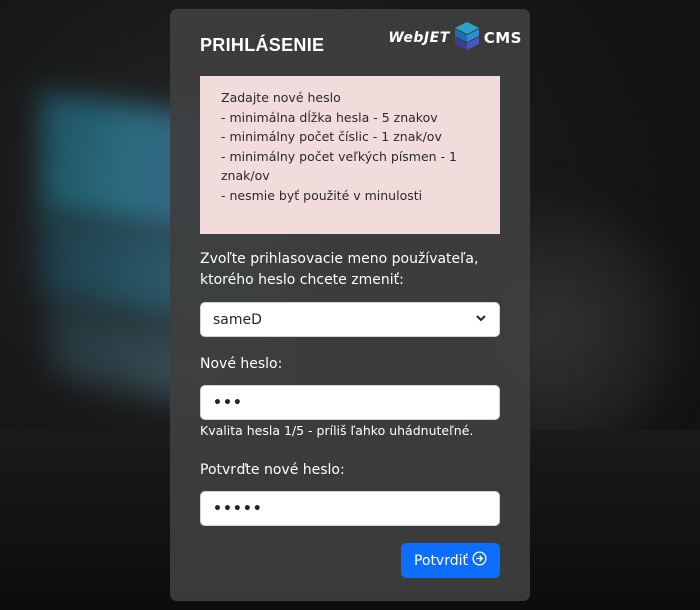 The image size is (700, 610). Describe the element at coordinates (272, 470) in the screenshot. I see `confirm-password-label: Potvrďte nové heslo:` at that location.